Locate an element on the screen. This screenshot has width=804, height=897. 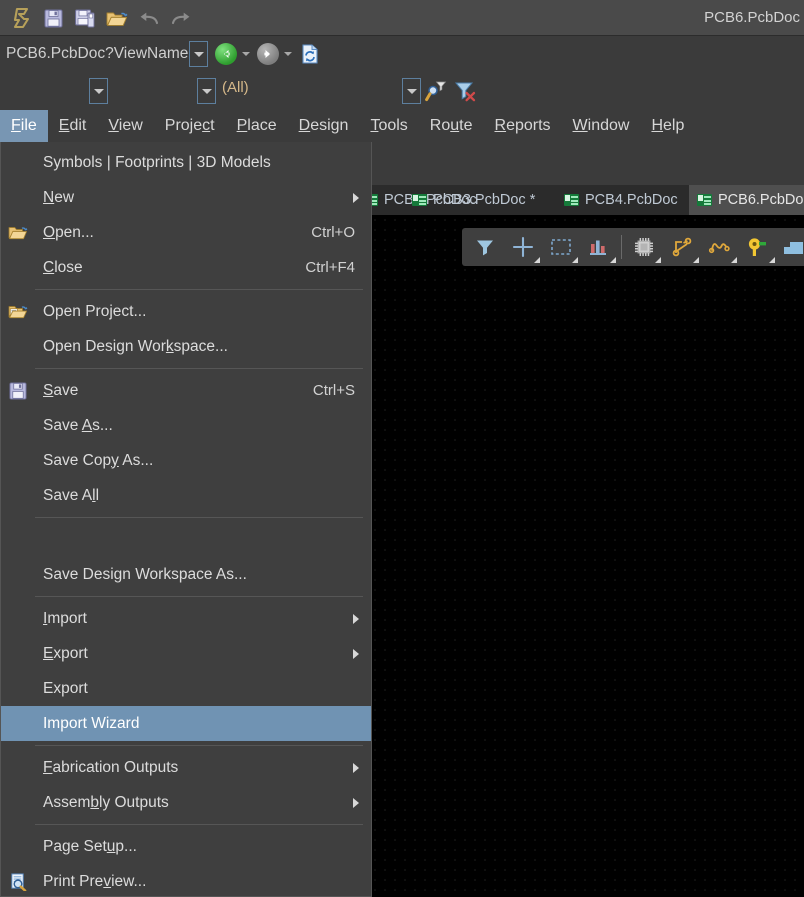
filter-icon is located at coordinates (485, 247).